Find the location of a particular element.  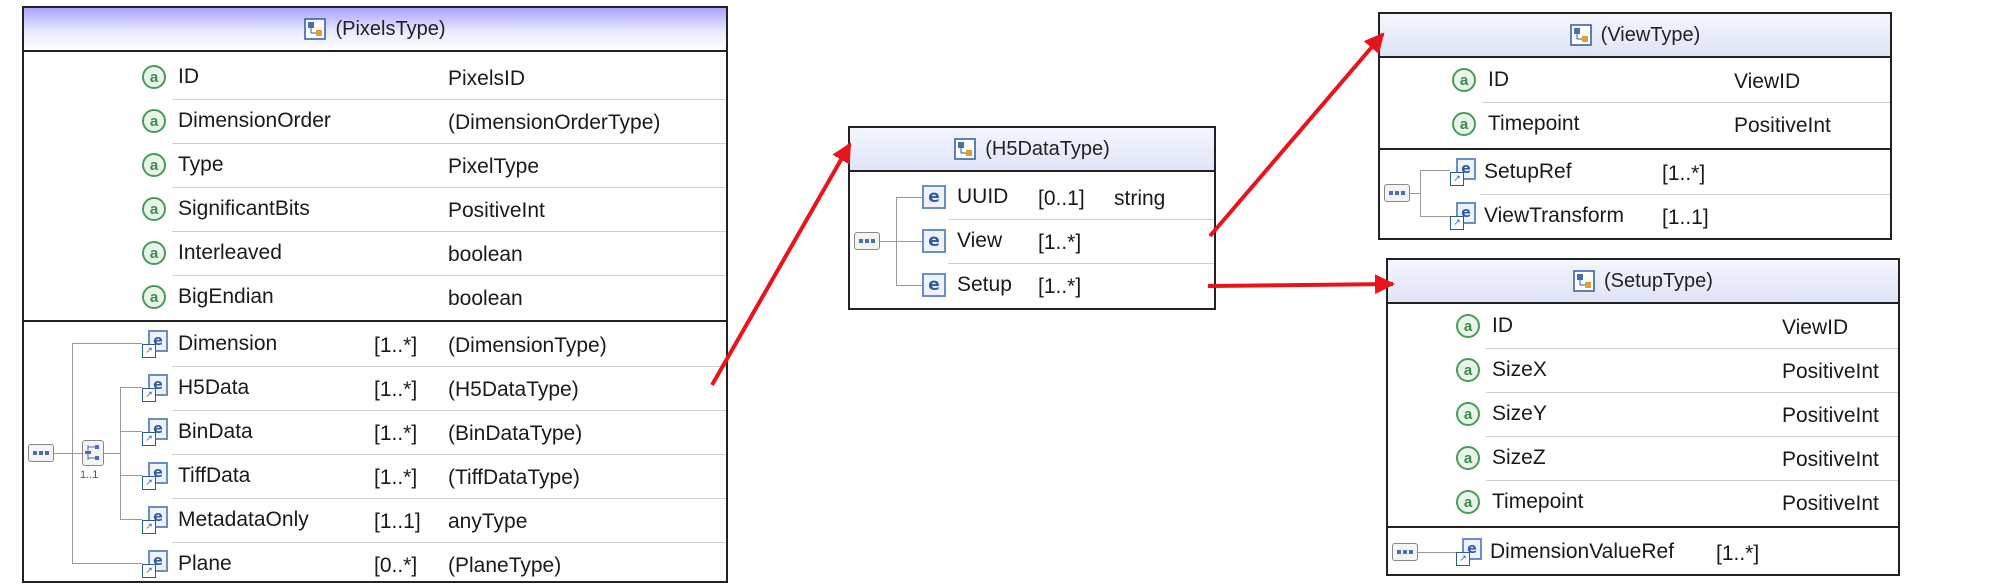

arrow-view-to-viewtype is located at coordinates (1296, 135).